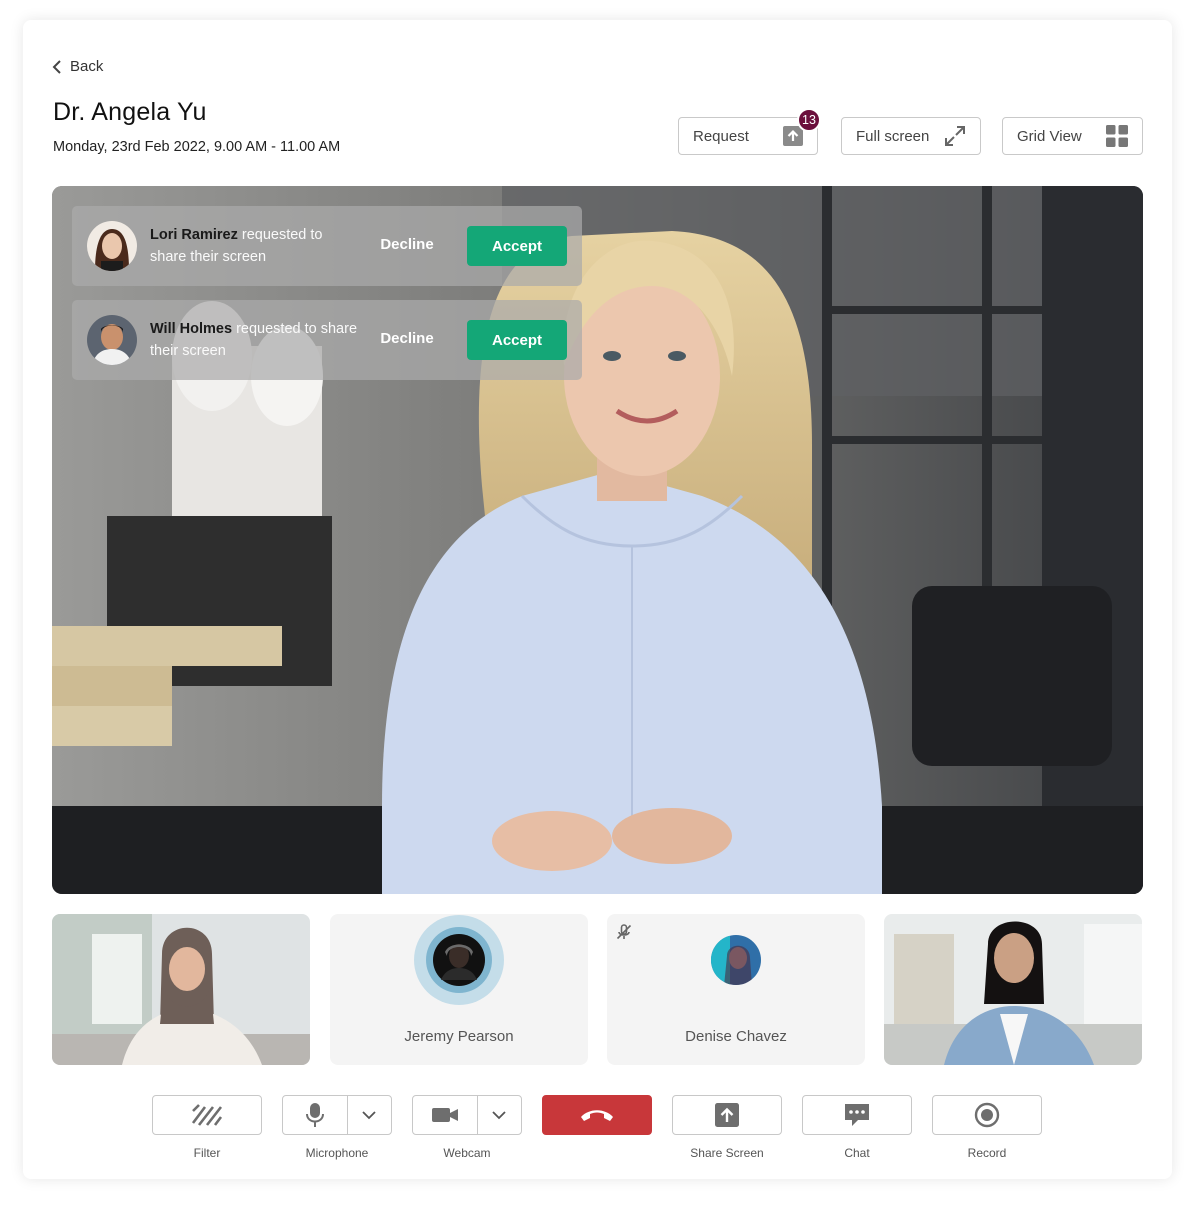 This screenshot has width=1195, height=1205. What do you see at coordinates (1049, 136) in the screenshot?
I see `gridview-label: Grid View` at bounding box center [1049, 136].